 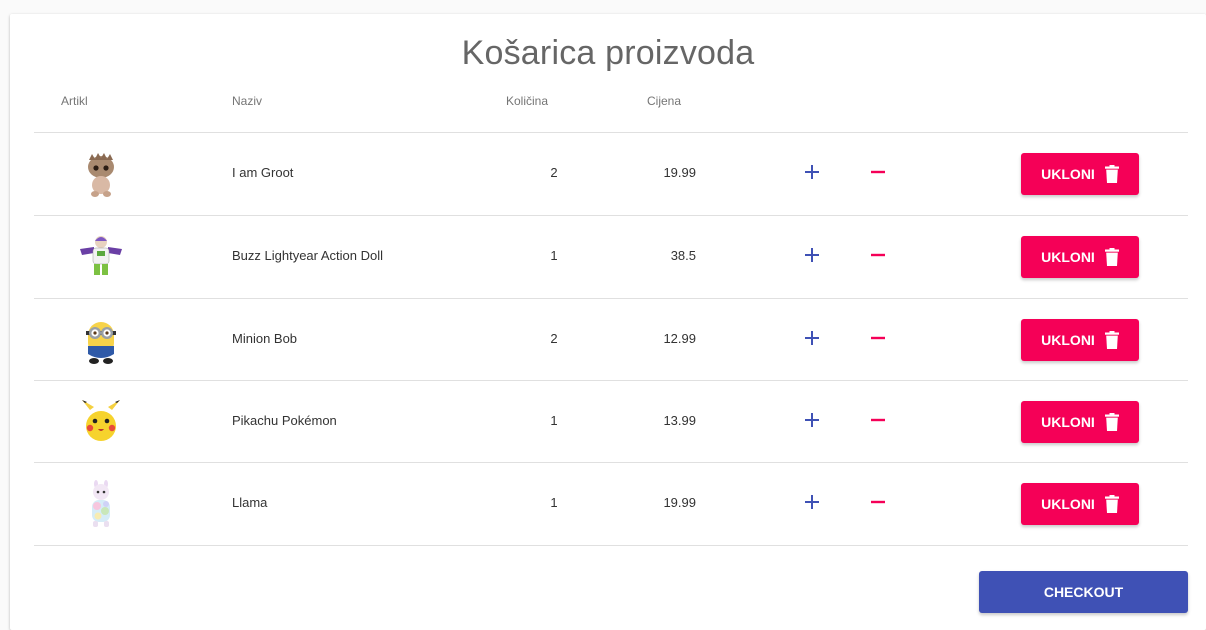 What do you see at coordinates (679, 420) in the screenshot?
I see `product-price: 13.99` at bounding box center [679, 420].